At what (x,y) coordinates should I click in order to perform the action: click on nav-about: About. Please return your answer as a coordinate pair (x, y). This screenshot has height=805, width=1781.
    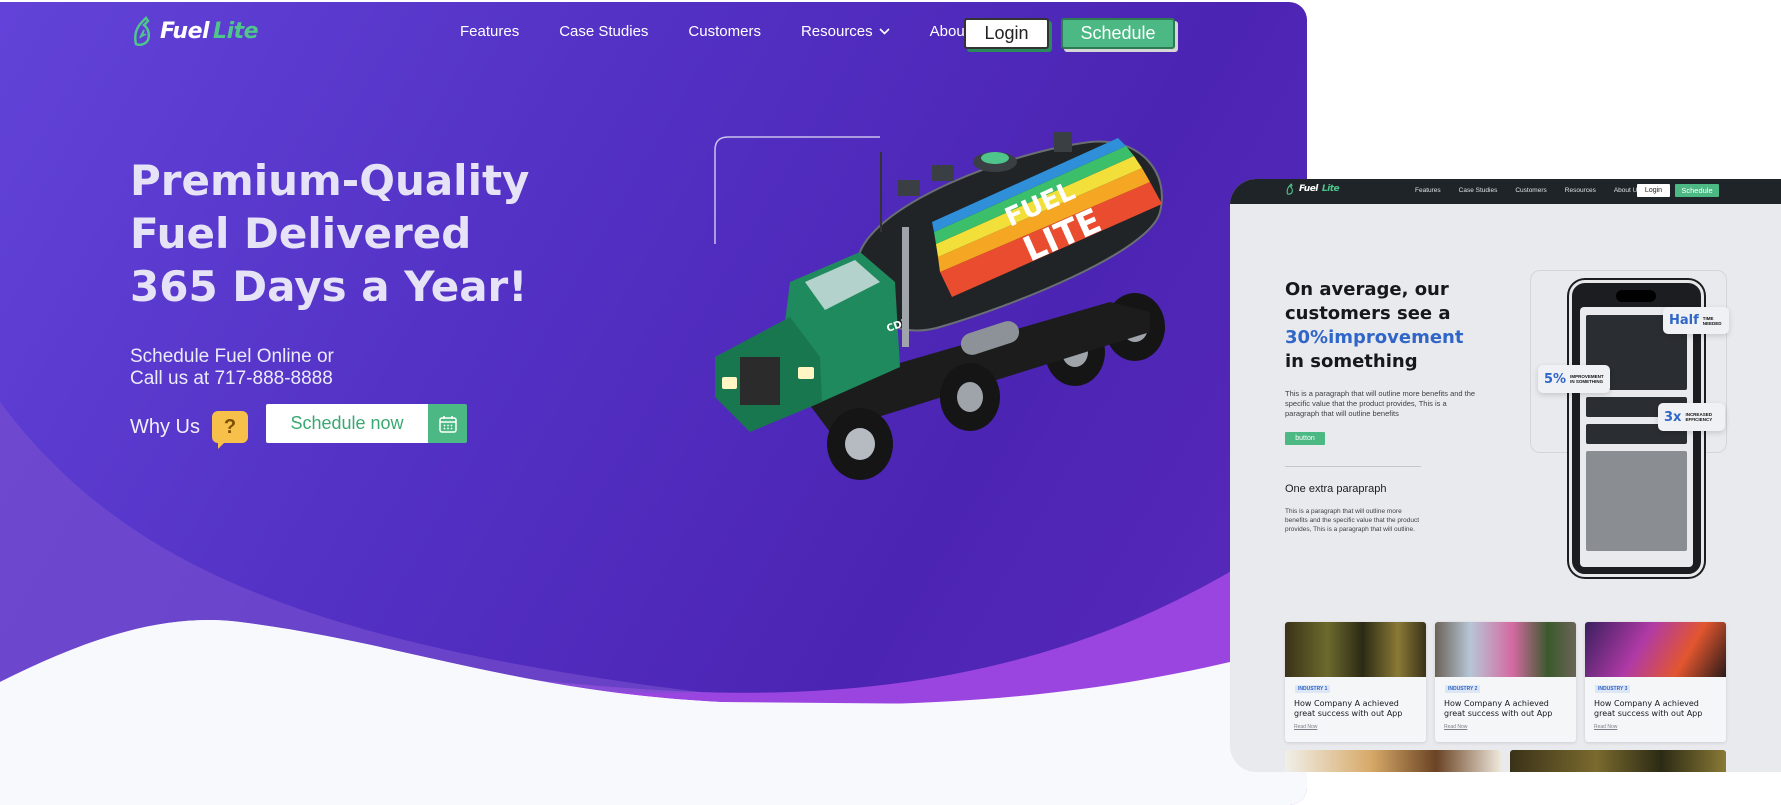
    Looking at the image, I should click on (949, 31).